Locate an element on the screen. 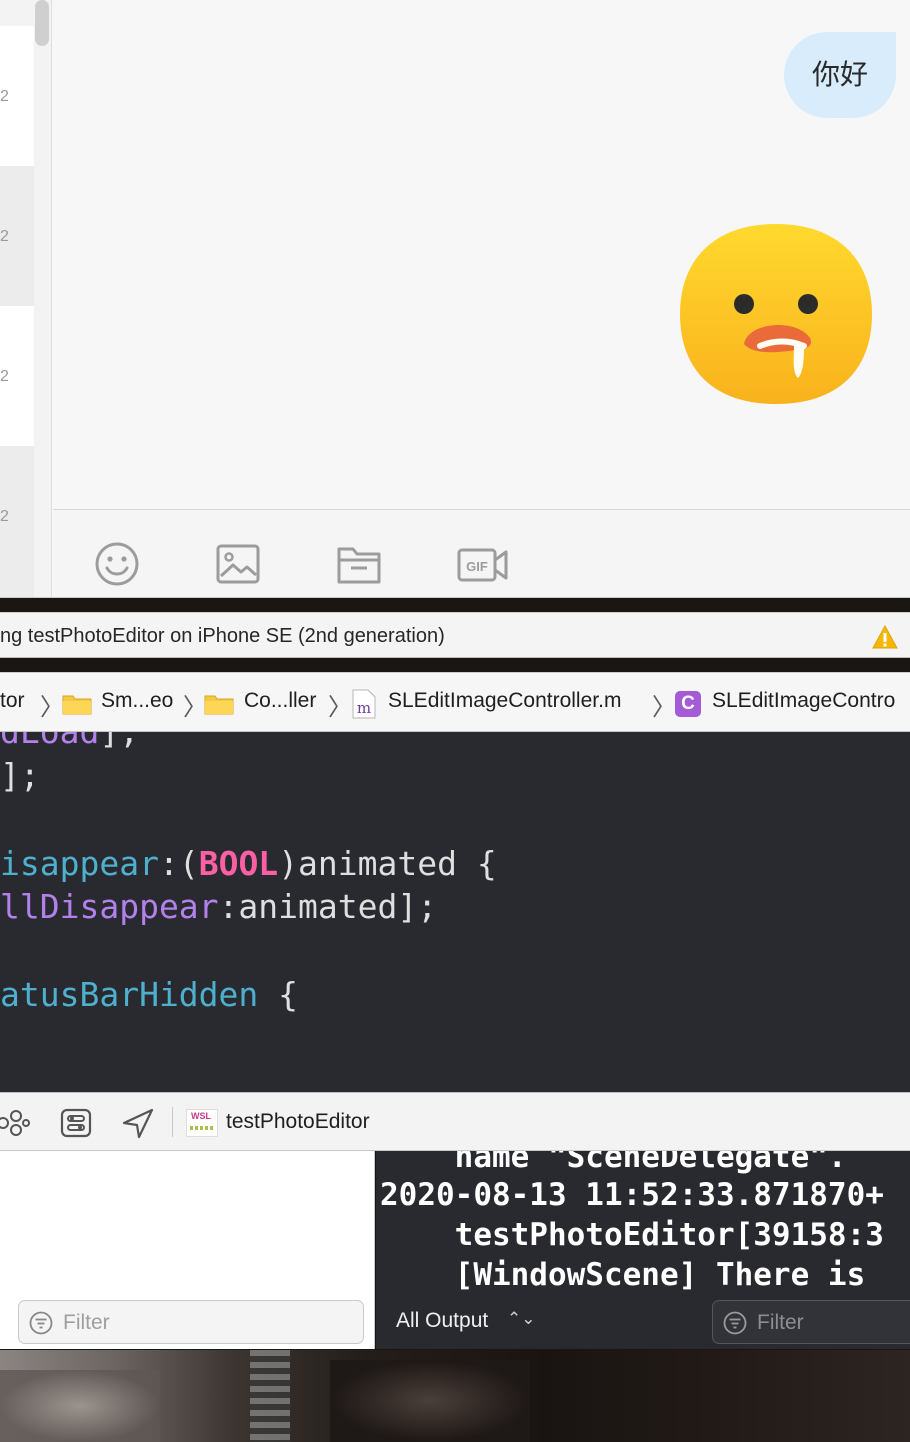  objc-file-icon: m is located at coordinates (364, 704).